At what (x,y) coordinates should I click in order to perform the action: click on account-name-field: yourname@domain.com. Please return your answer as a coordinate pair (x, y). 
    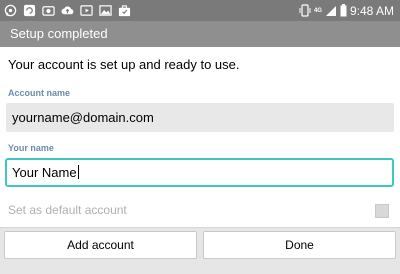
    Looking at the image, I should click on (200, 117).